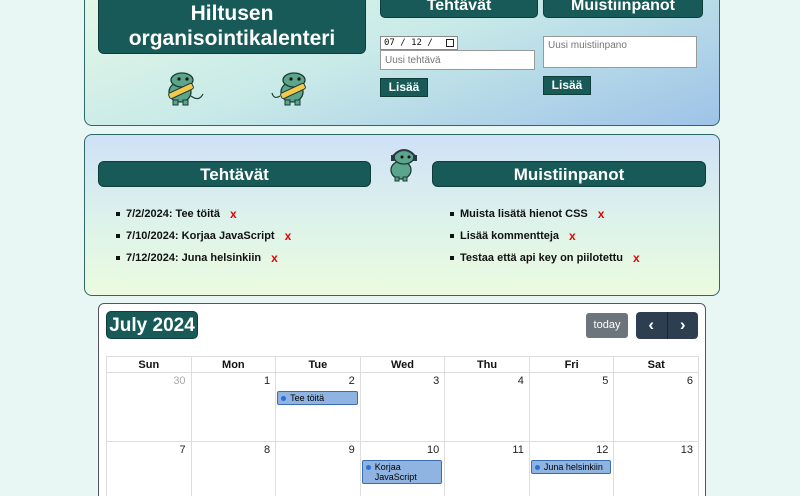 This screenshot has height=496, width=800. What do you see at coordinates (152, 325) in the screenshot?
I see `calendar-month-title: July 2024` at bounding box center [152, 325].